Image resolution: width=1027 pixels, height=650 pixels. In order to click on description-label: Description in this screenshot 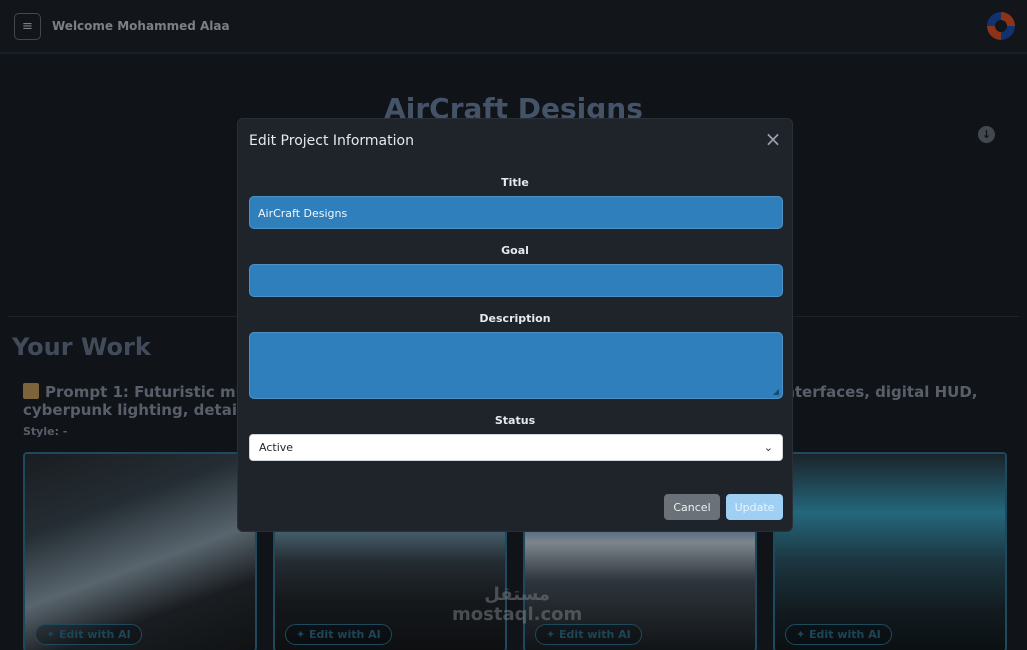, I will do `click(515, 318)`.